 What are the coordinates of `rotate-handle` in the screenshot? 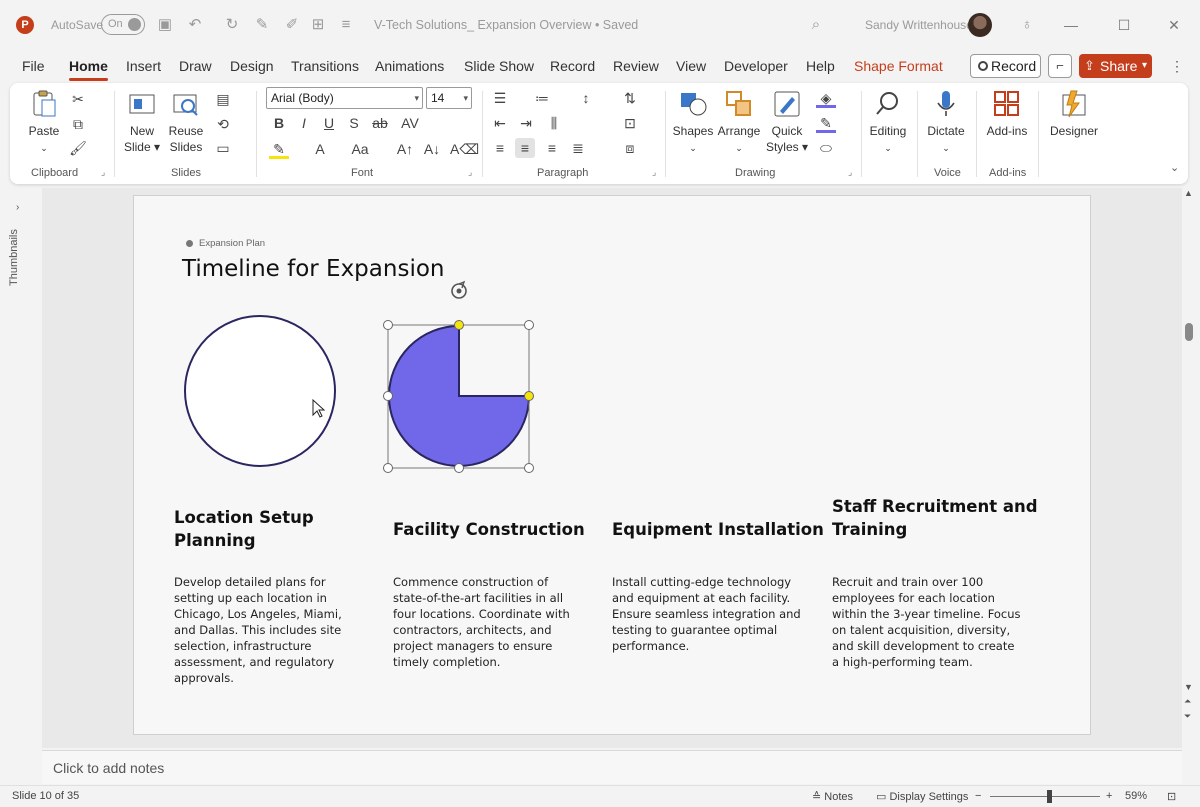 It's located at (459, 289).